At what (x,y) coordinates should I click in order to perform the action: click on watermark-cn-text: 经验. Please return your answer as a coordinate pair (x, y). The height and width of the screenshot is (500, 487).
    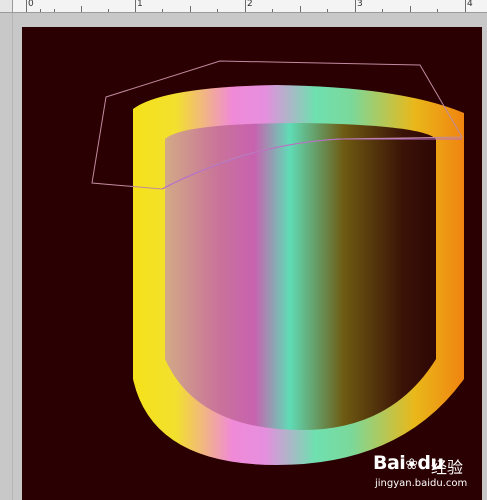
    Looking at the image, I should click on (447, 467).